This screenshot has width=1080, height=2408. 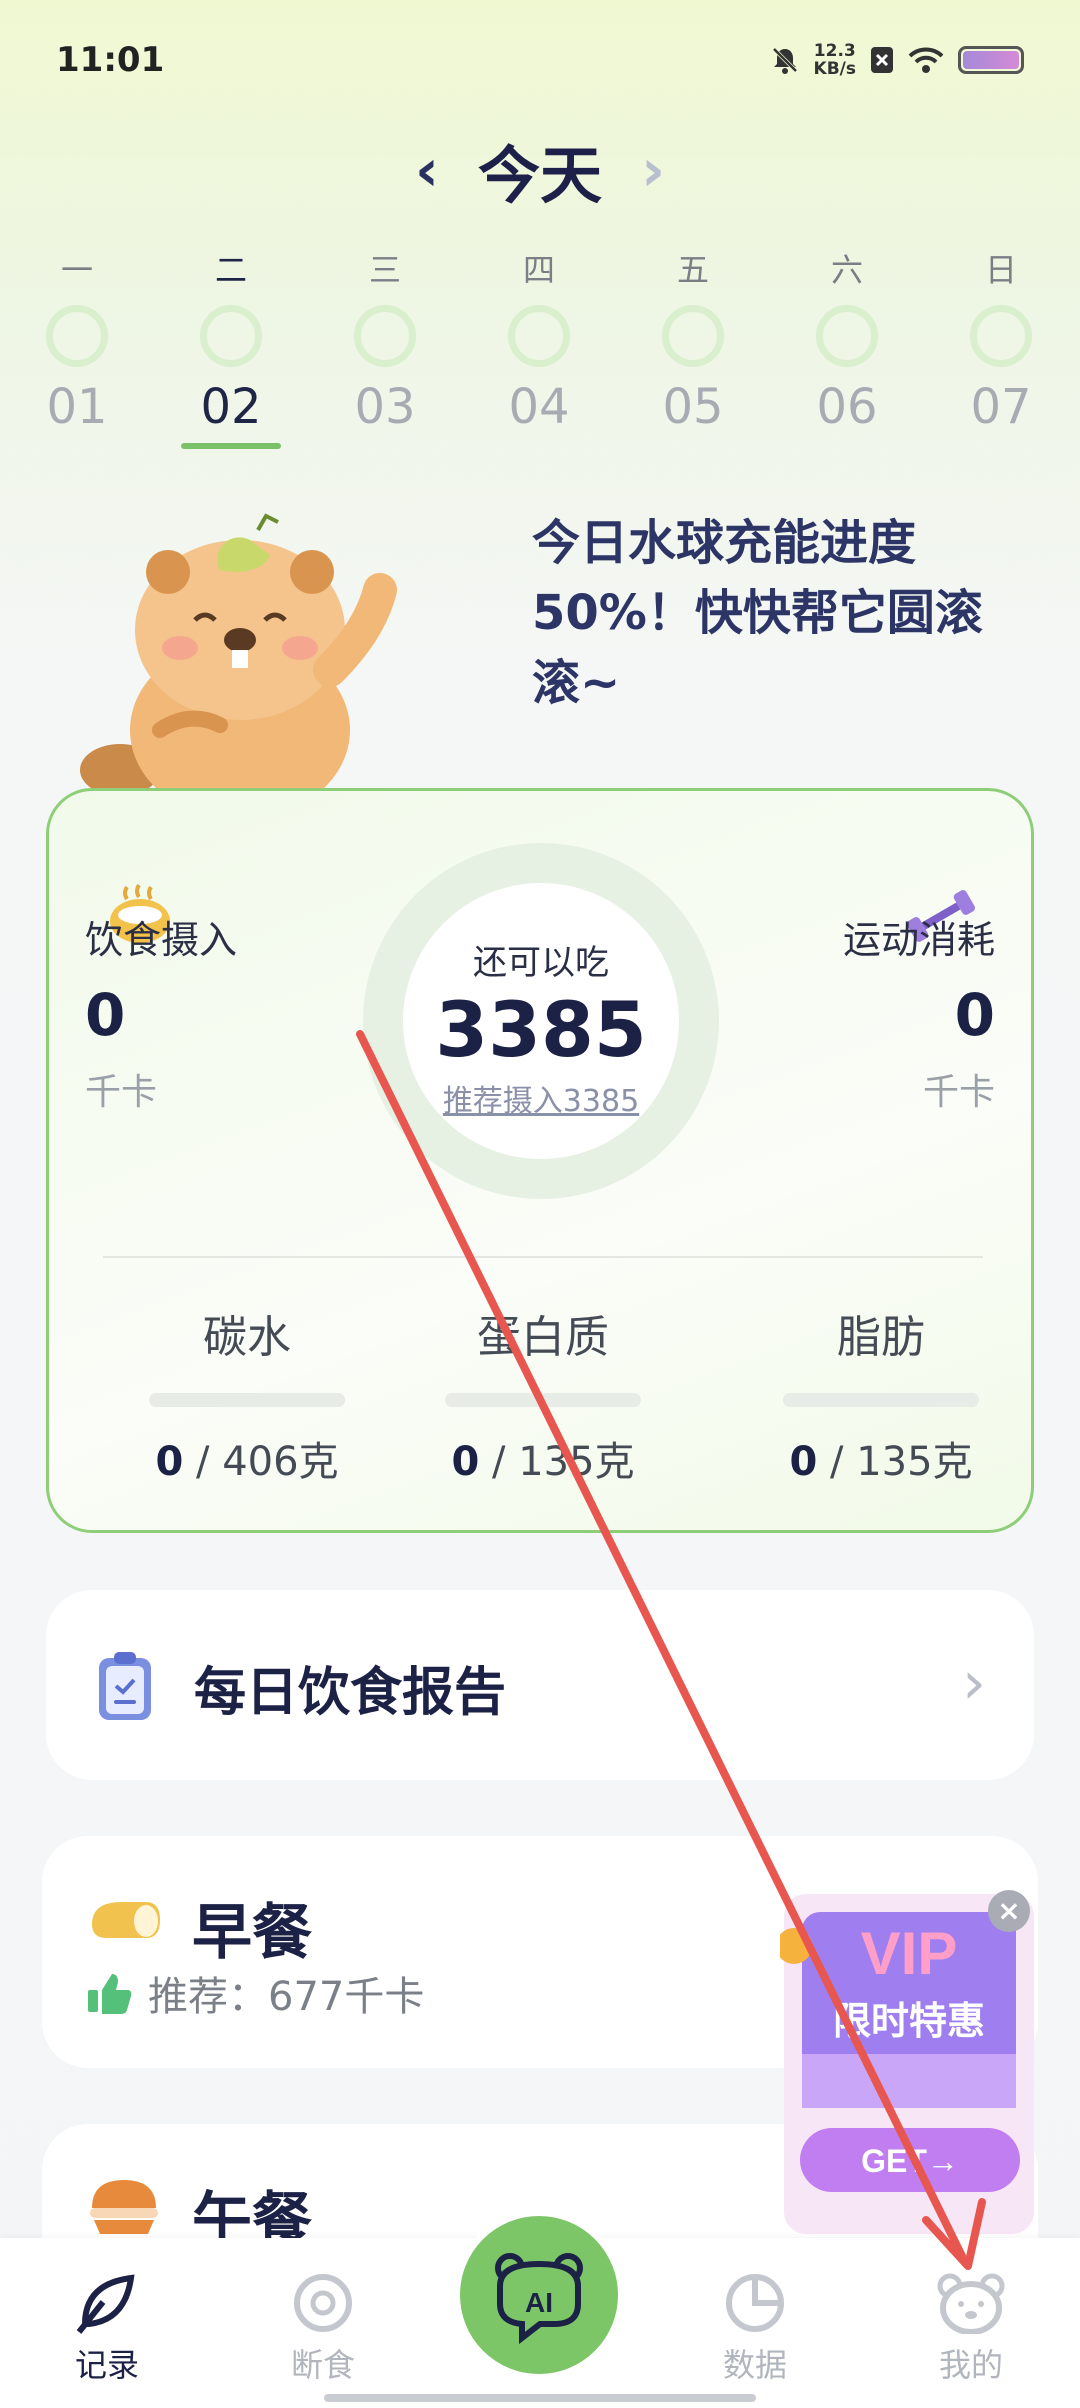 I want to click on recommended-intake-link: 推荐摄入3385, so click(x=541, y=1098).